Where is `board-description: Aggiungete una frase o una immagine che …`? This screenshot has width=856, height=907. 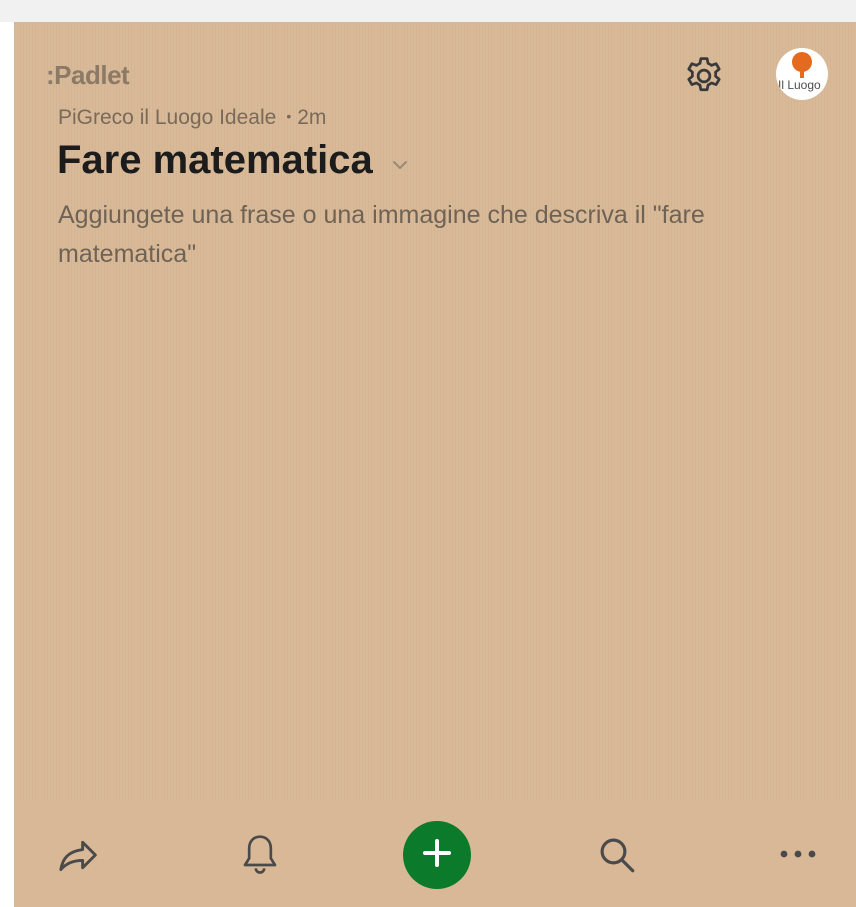 board-description: Aggiungete una frase o una immagine che … is located at coordinates (381, 234).